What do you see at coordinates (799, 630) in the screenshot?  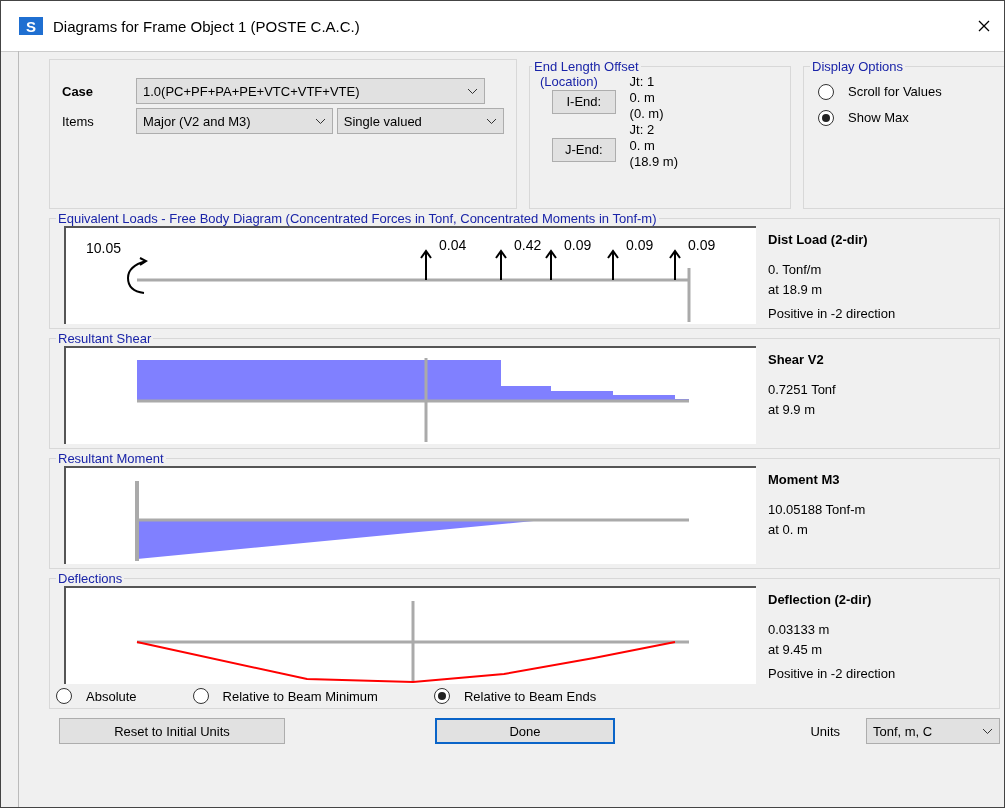 I see `info-value: 0.03133 m` at bounding box center [799, 630].